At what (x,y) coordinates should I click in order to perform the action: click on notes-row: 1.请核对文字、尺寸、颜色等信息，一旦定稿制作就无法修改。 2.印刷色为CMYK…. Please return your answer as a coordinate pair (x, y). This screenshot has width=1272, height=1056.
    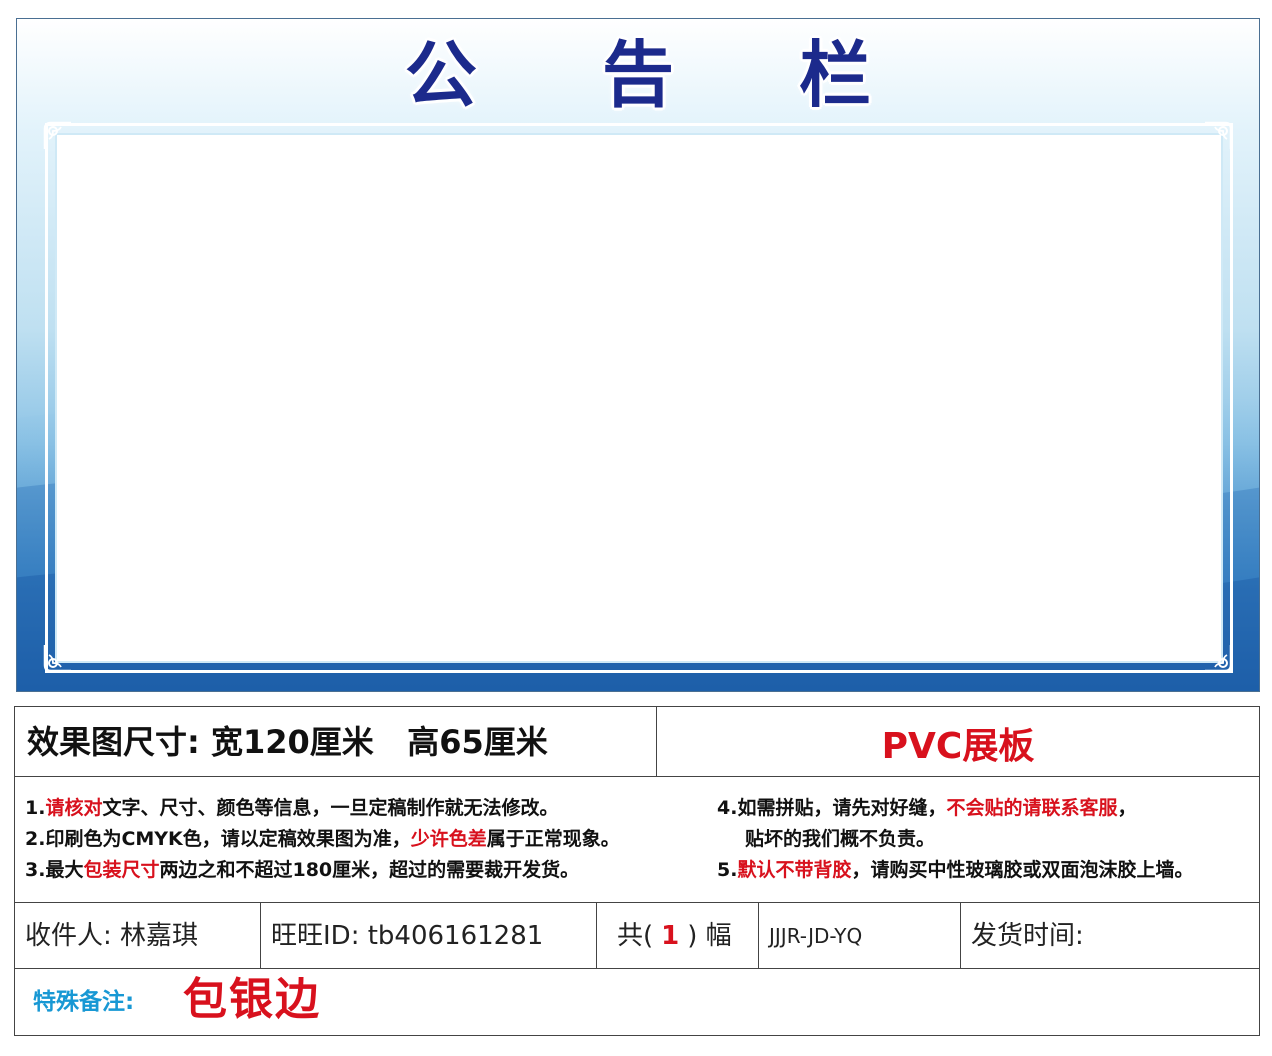
    Looking at the image, I should click on (637, 840).